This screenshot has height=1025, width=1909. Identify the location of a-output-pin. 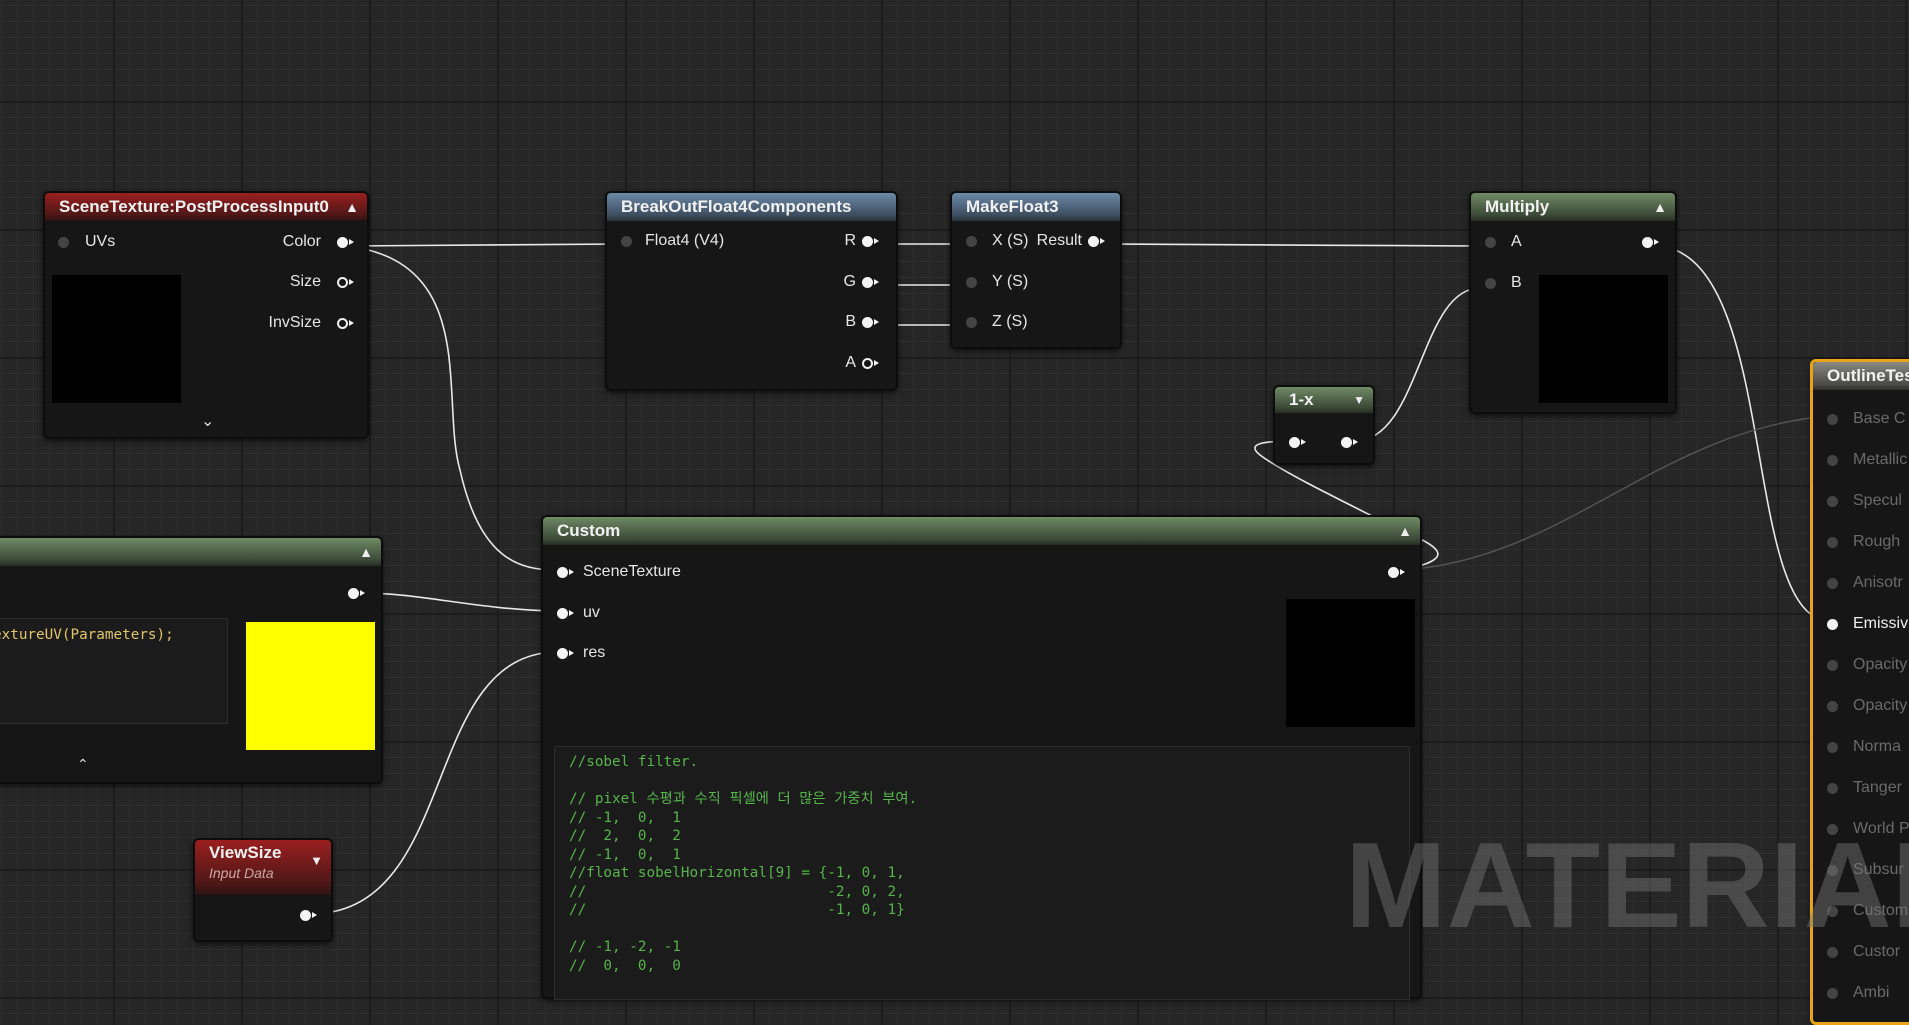
(870, 363).